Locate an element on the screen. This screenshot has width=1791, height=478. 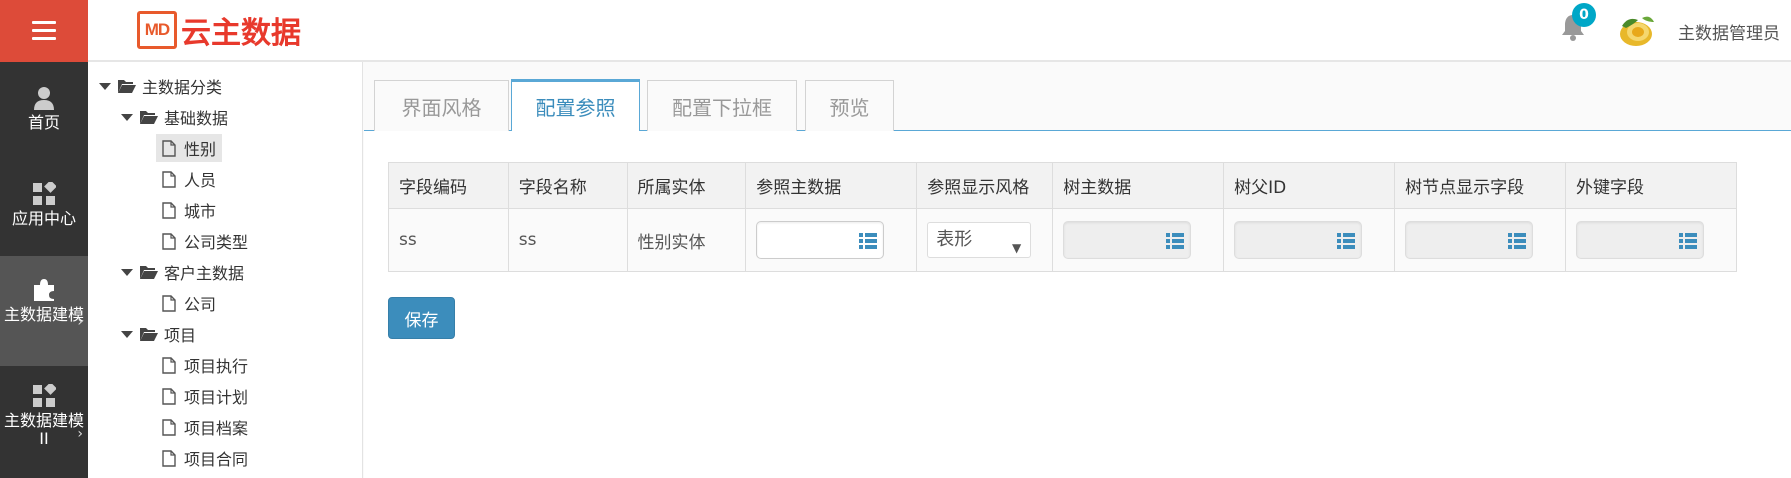
caret-down-icon: ▼ is located at coordinates (1017, 248).